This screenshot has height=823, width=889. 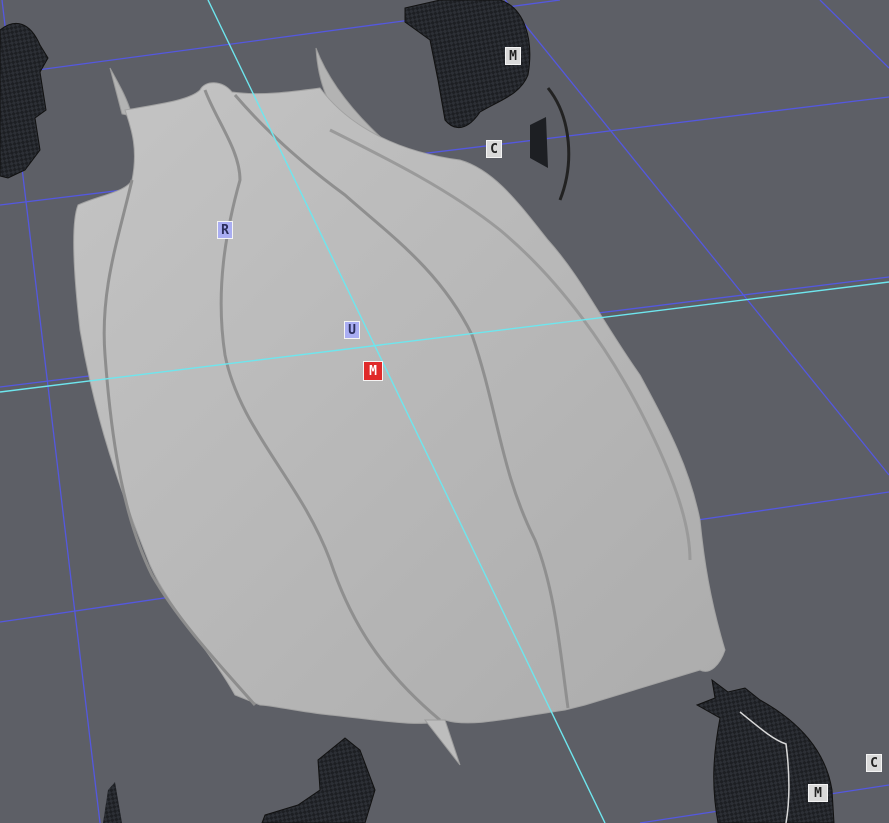 What do you see at coordinates (352, 330) in the screenshot?
I see `marker-up-handle: U` at bounding box center [352, 330].